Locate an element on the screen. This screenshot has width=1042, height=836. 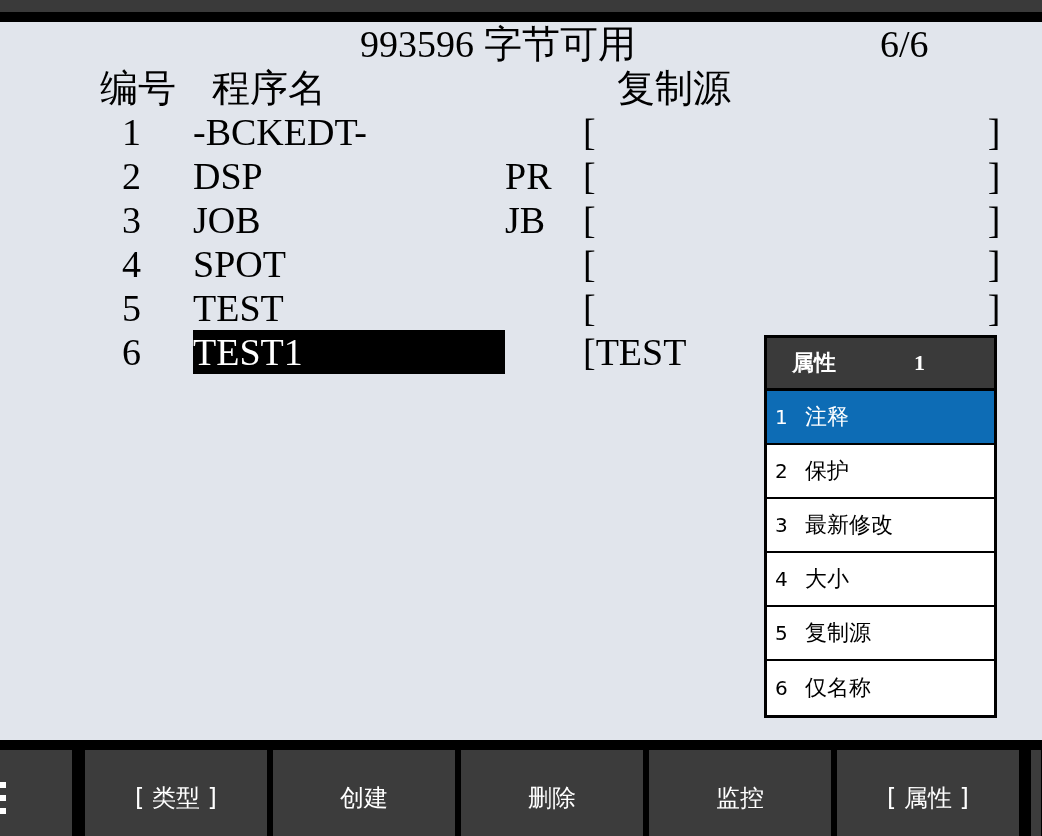
row-number: 1 is located at coordinates (132, 132).